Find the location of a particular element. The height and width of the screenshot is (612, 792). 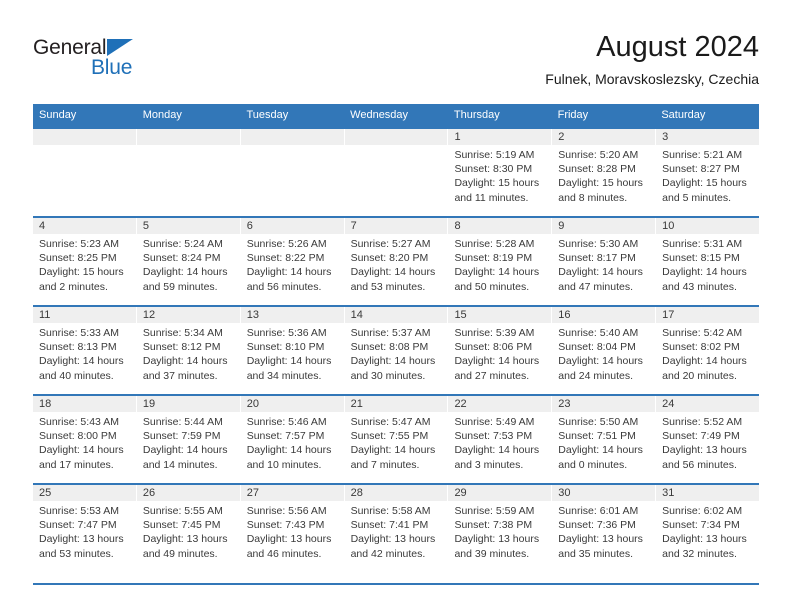

day-number: 26 is located at coordinates (188, 493).